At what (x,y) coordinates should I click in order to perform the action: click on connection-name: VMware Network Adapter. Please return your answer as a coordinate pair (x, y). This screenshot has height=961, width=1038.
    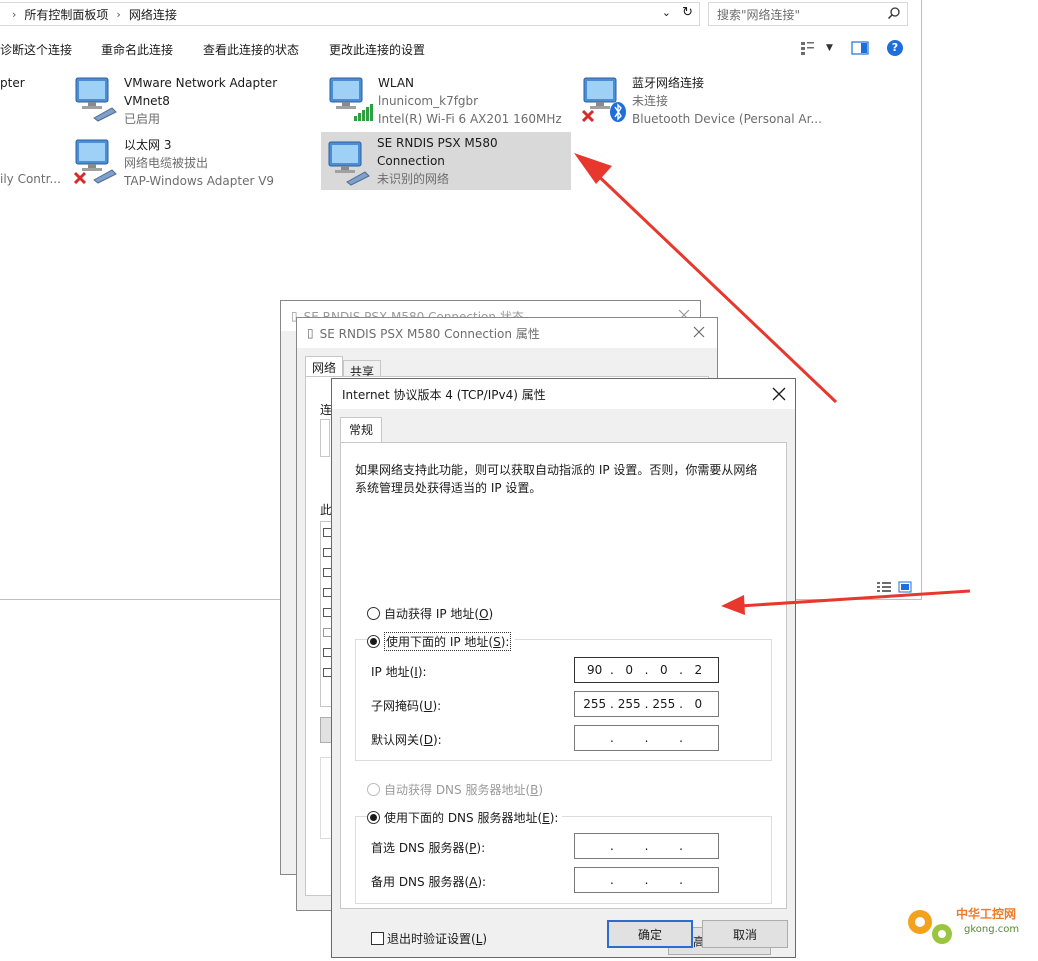
    Looking at the image, I should click on (201, 83).